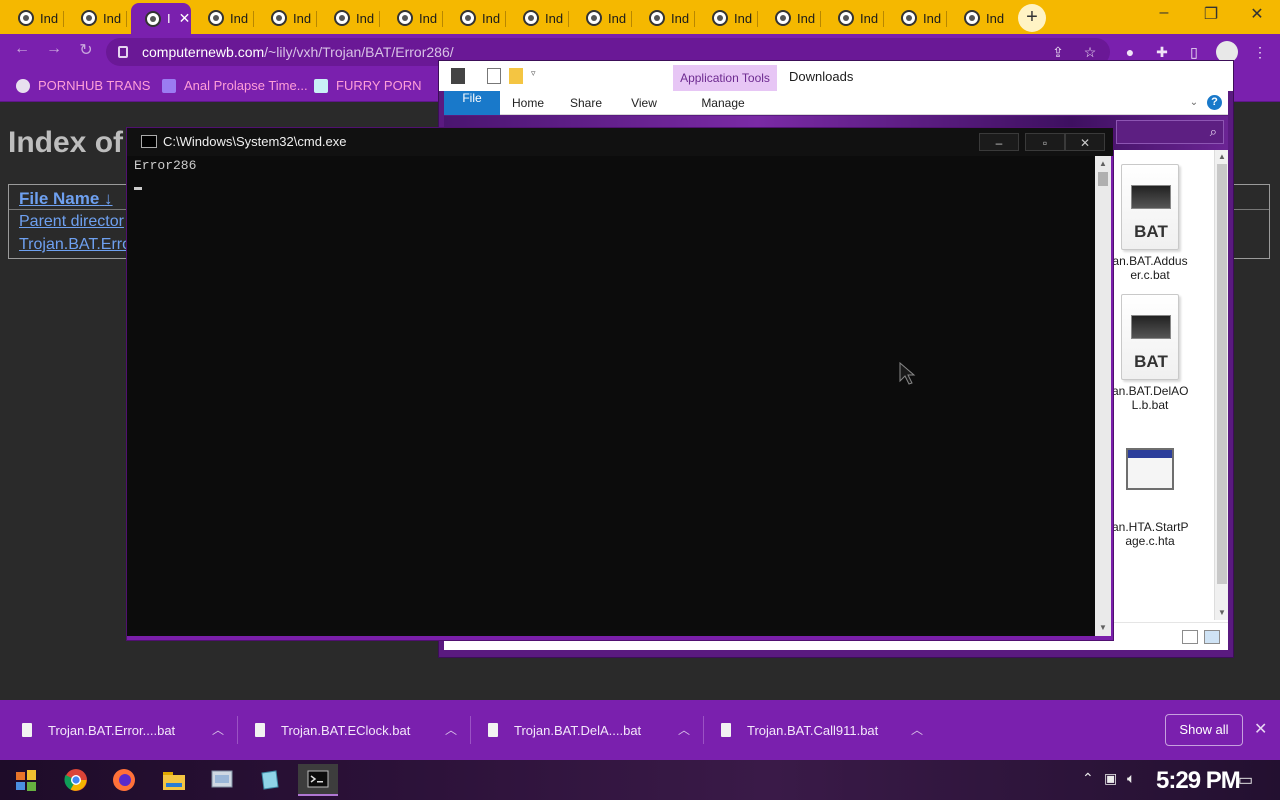 This screenshot has height=800, width=1280. What do you see at coordinates (270, 780) in the screenshot?
I see `notepad-taskbar-button` at bounding box center [270, 780].